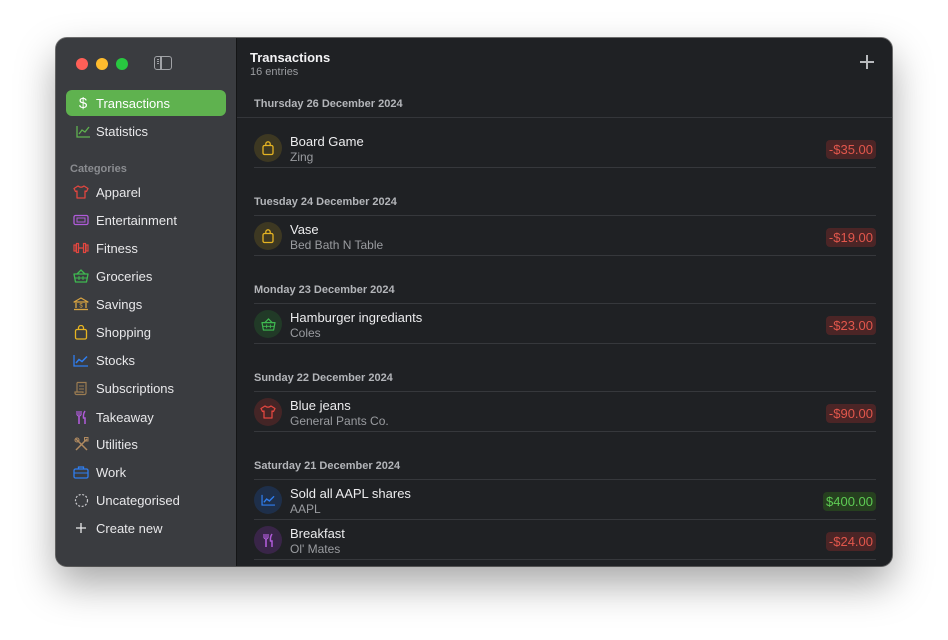 The height and width of the screenshot is (640, 948). Describe the element at coordinates (337, 245) in the screenshot. I see `transaction-merchant: Bed Bath N Table` at that location.